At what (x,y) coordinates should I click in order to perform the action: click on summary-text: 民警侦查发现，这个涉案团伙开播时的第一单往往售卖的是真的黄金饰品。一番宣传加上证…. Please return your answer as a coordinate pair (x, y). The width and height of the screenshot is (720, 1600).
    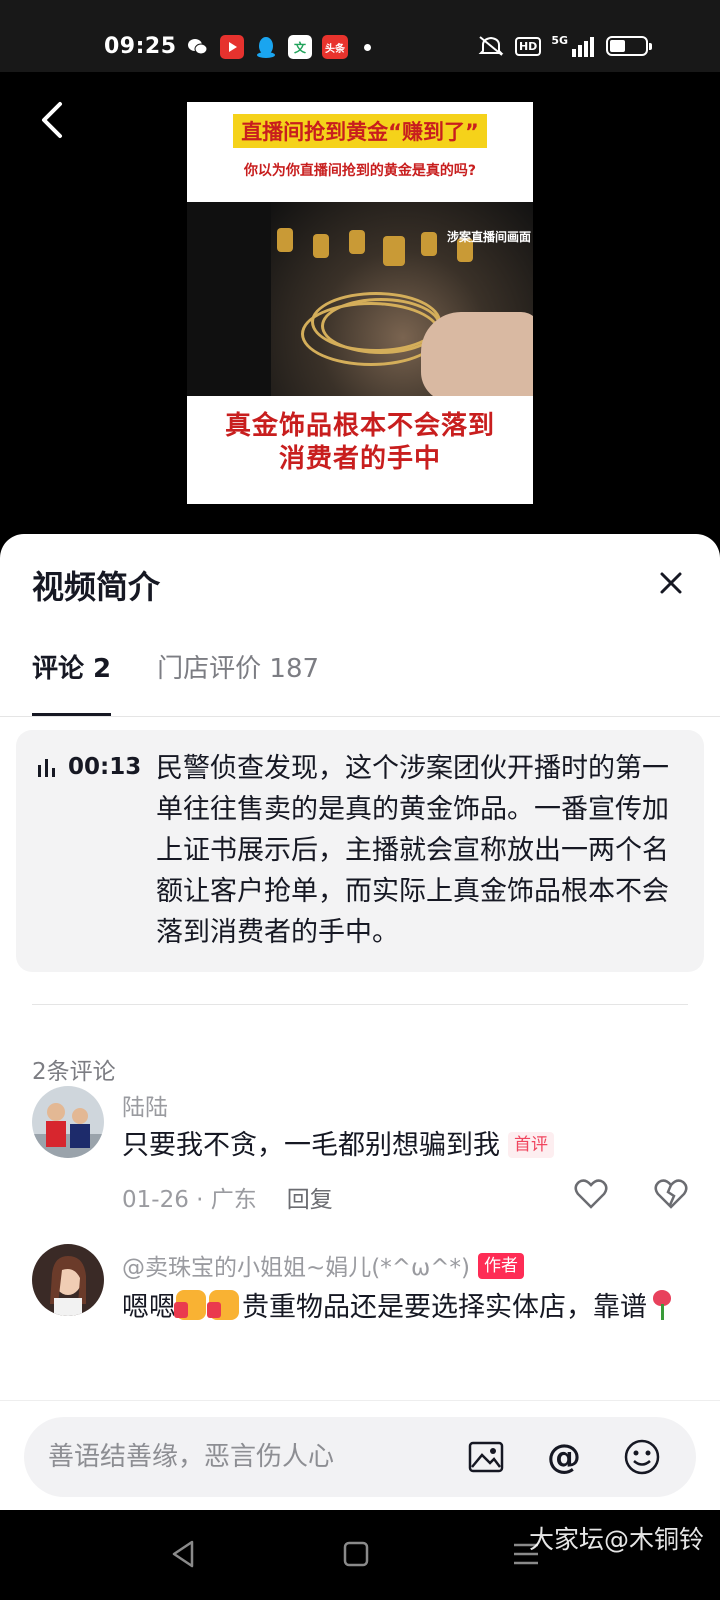
    Looking at the image, I should click on (412, 850).